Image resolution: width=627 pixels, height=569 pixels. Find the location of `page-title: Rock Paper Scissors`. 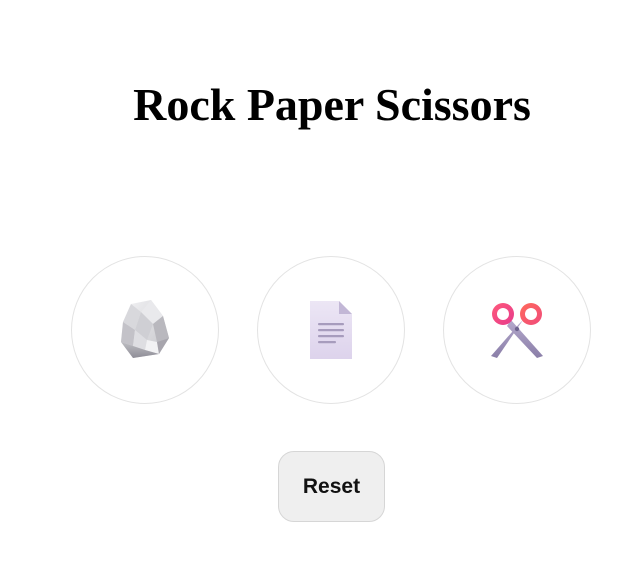

page-title: Rock Paper Scissors is located at coordinates (332, 104).